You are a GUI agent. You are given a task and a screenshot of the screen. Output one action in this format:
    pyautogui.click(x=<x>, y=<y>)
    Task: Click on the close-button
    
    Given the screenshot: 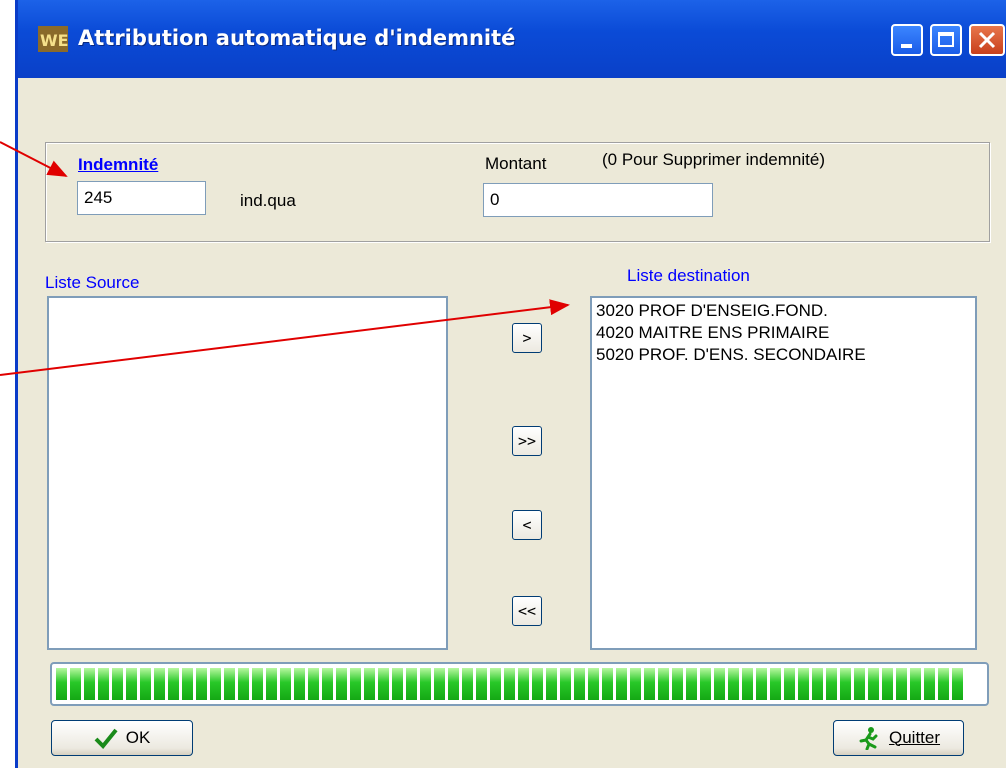 What is the action you would take?
    pyautogui.click(x=987, y=40)
    